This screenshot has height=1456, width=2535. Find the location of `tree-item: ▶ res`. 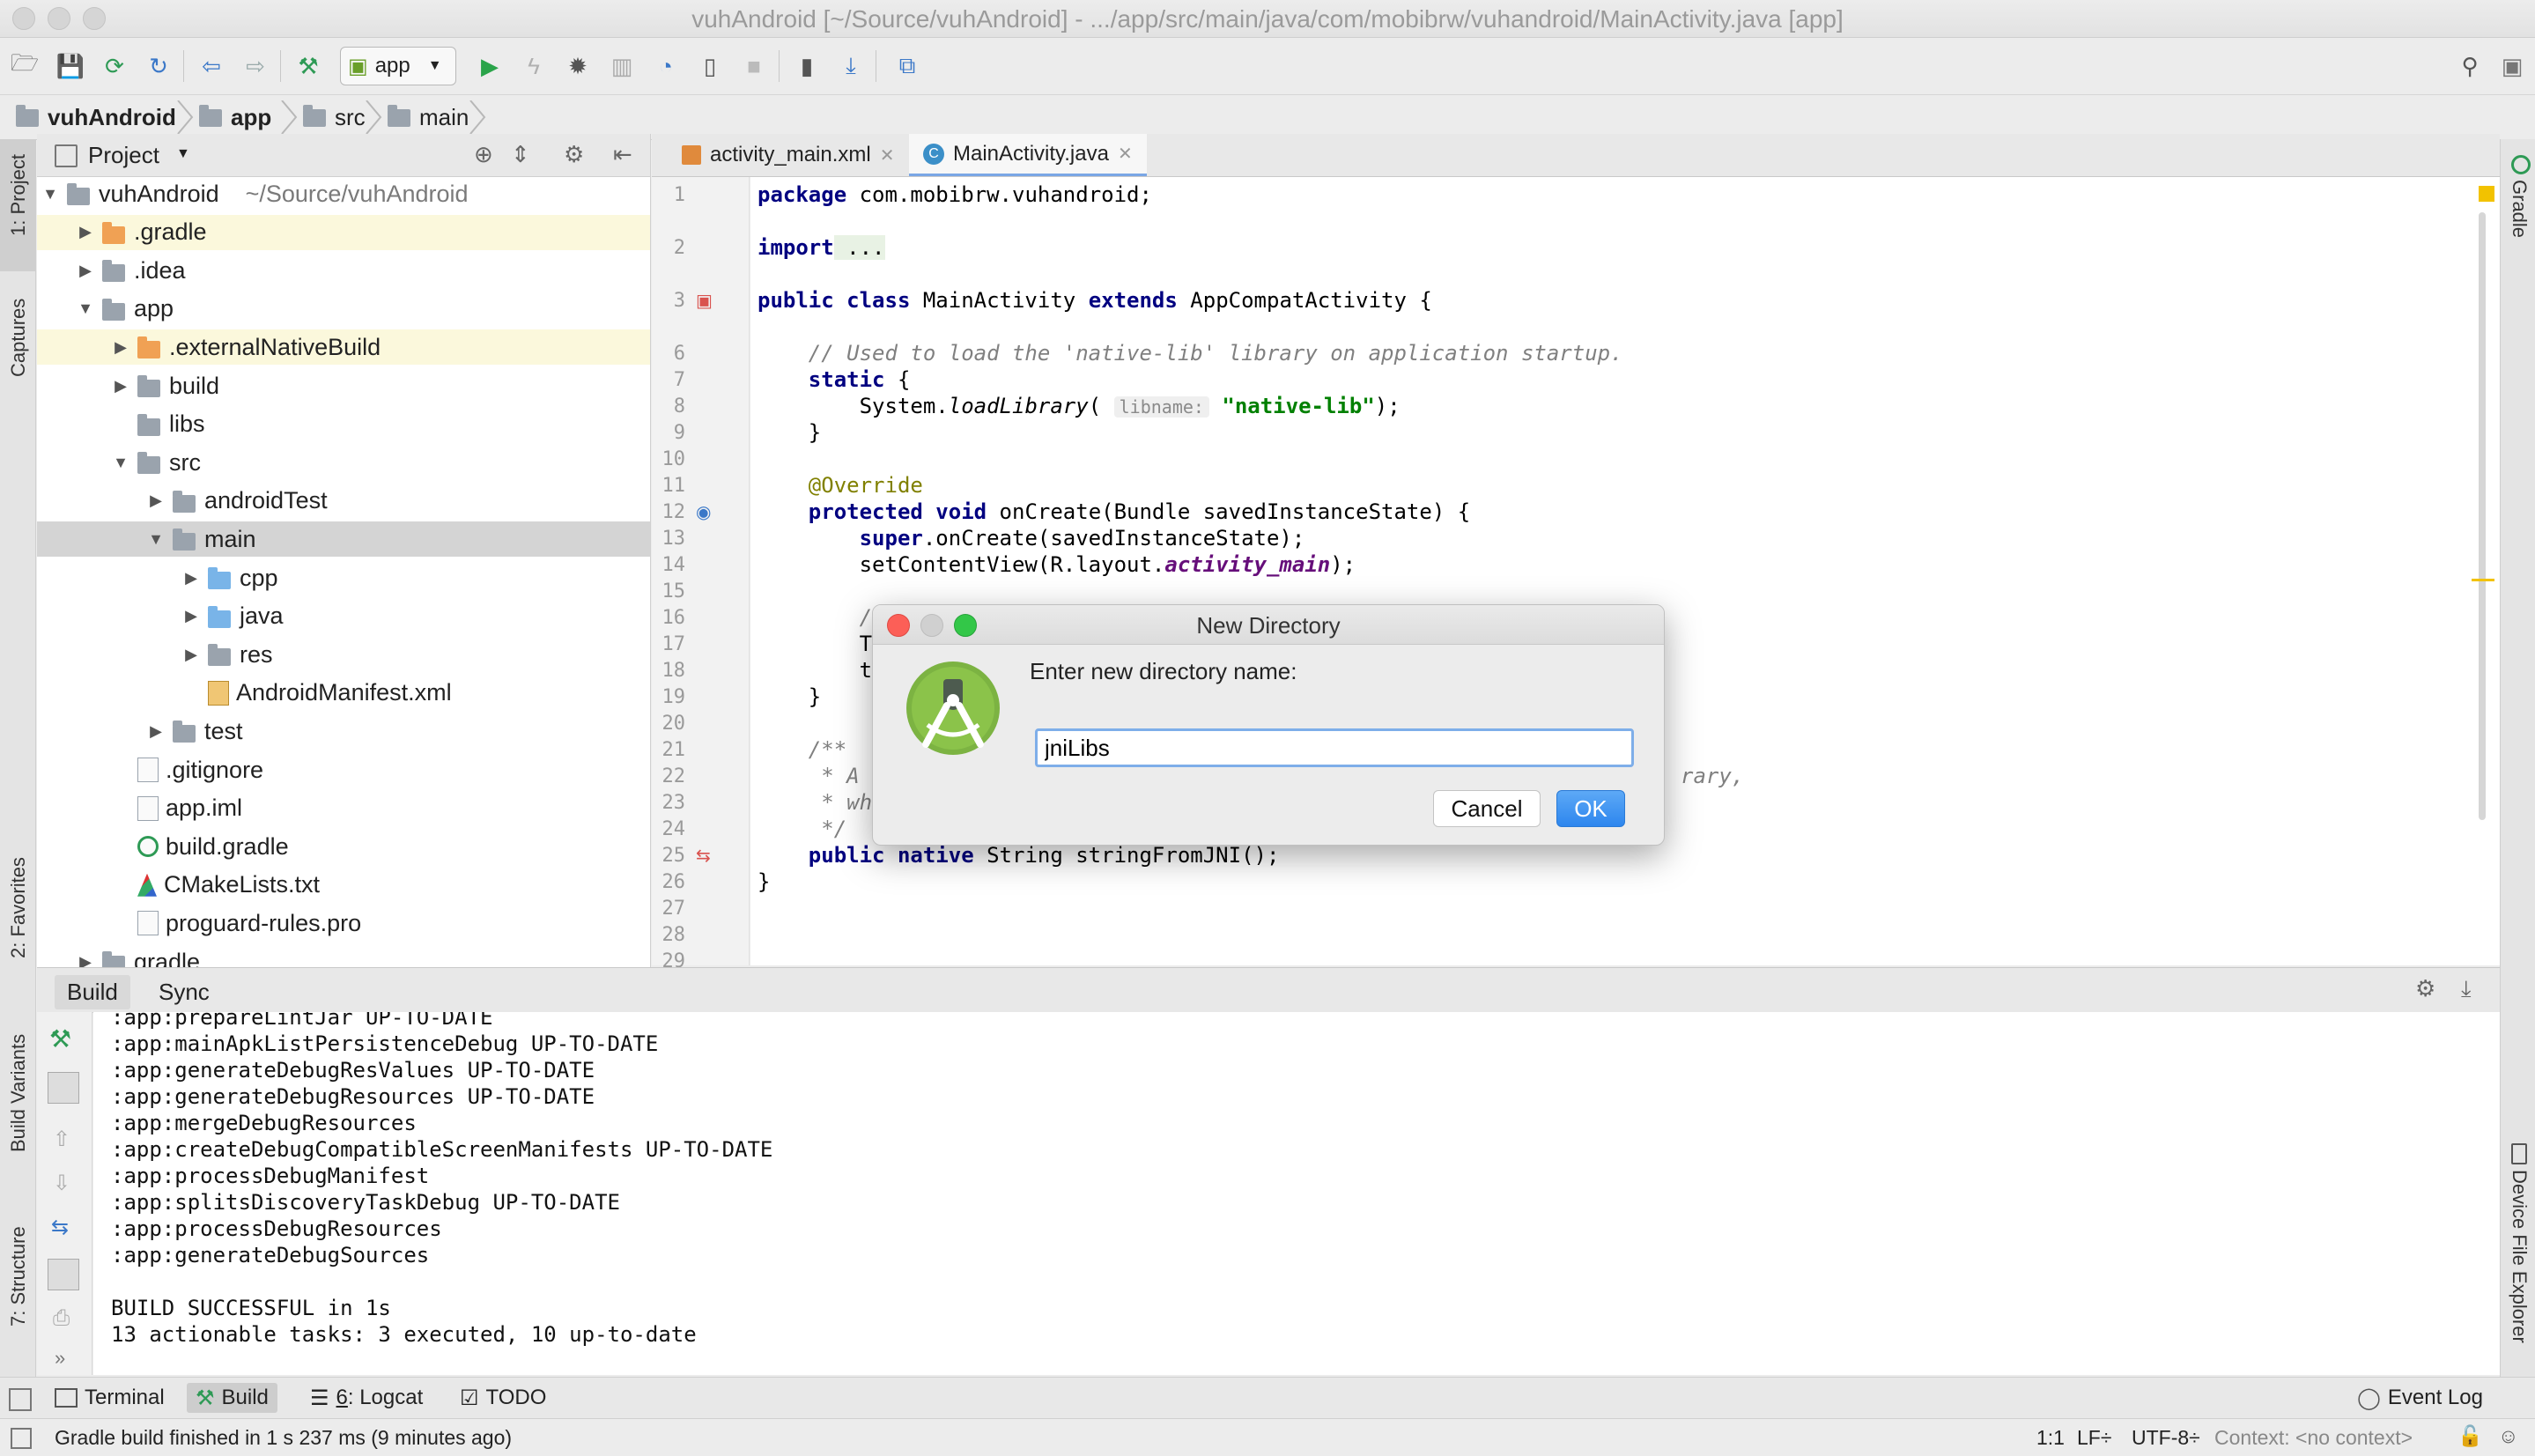

tree-item: ▶ res is located at coordinates (343, 654).